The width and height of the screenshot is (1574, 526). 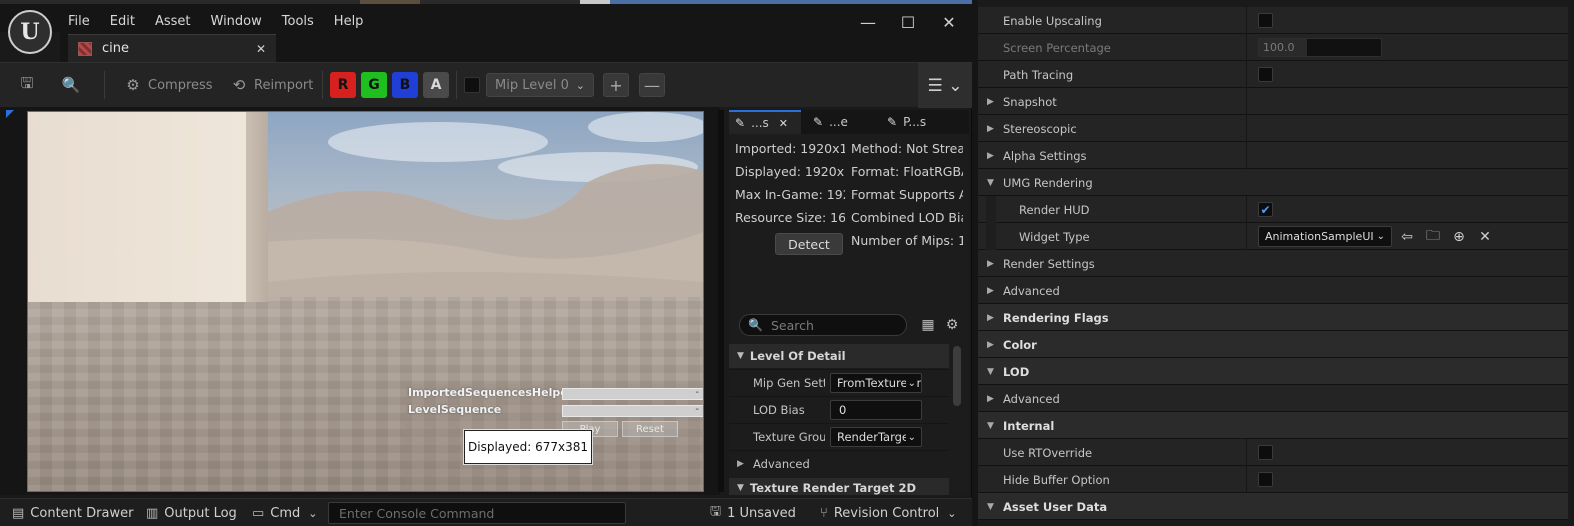 What do you see at coordinates (888, 512) in the screenshot?
I see `revision-control-button: ⑂ Revision Control ⌄` at bounding box center [888, 512].